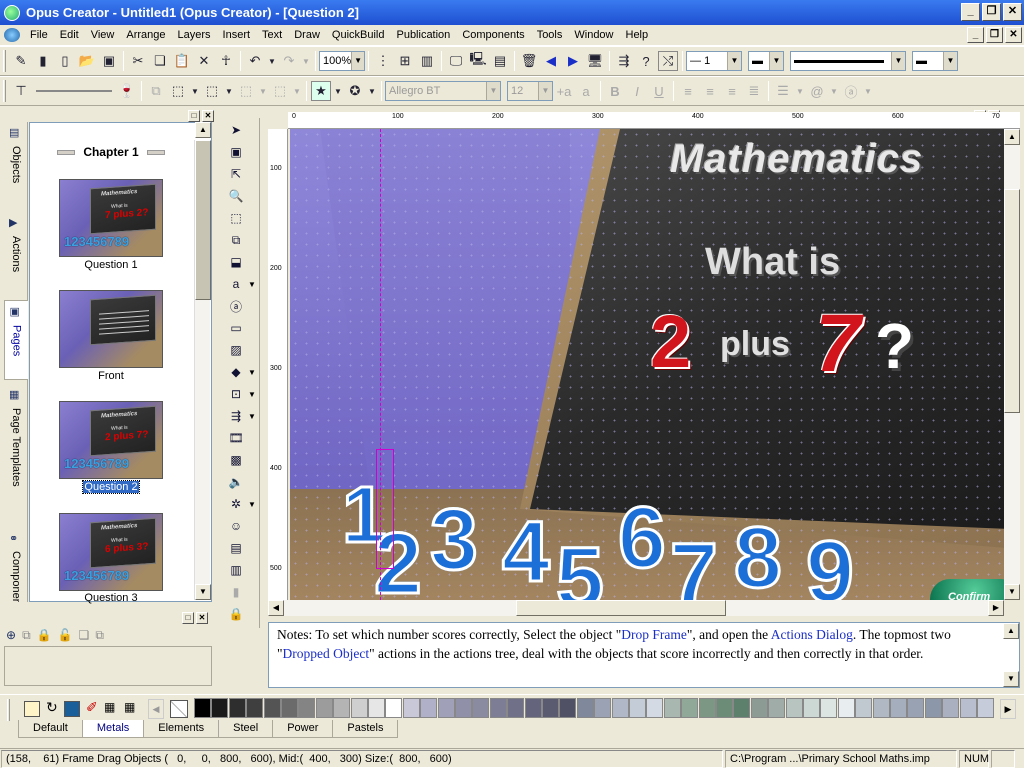 Image resolution: width=1024 pixels, height=768 pixels. What do you see at coordinates (145, 35) in the screenshot?
I see `menu-arrange: Arrange` at bounding box center [145, 35].